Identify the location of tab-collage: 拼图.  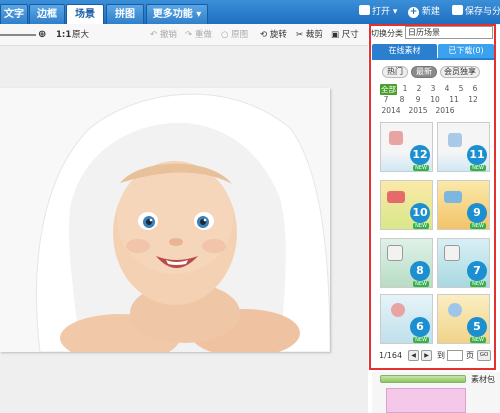
(125, 14).